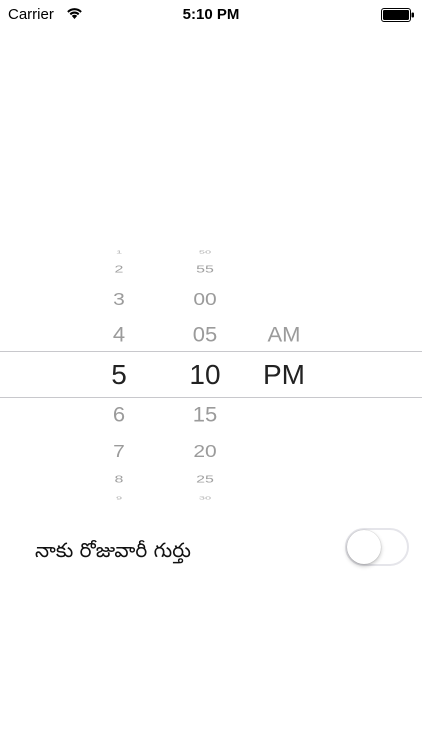 The width and height of the screenshot is (422, 750). What do you see at coordinates (119, 299) in the screenshot?
I see `picker-row: 3` at bounding box center [119, 299].